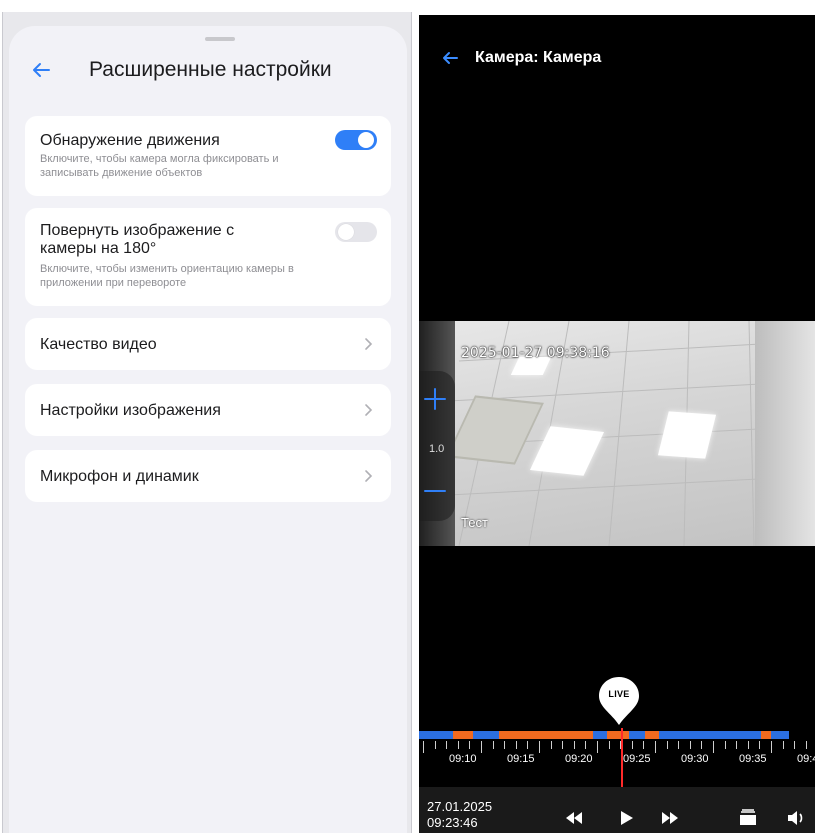  I want to click on video-feed: 2025-01-27 09:38:16 Тест, so click(617, 433).